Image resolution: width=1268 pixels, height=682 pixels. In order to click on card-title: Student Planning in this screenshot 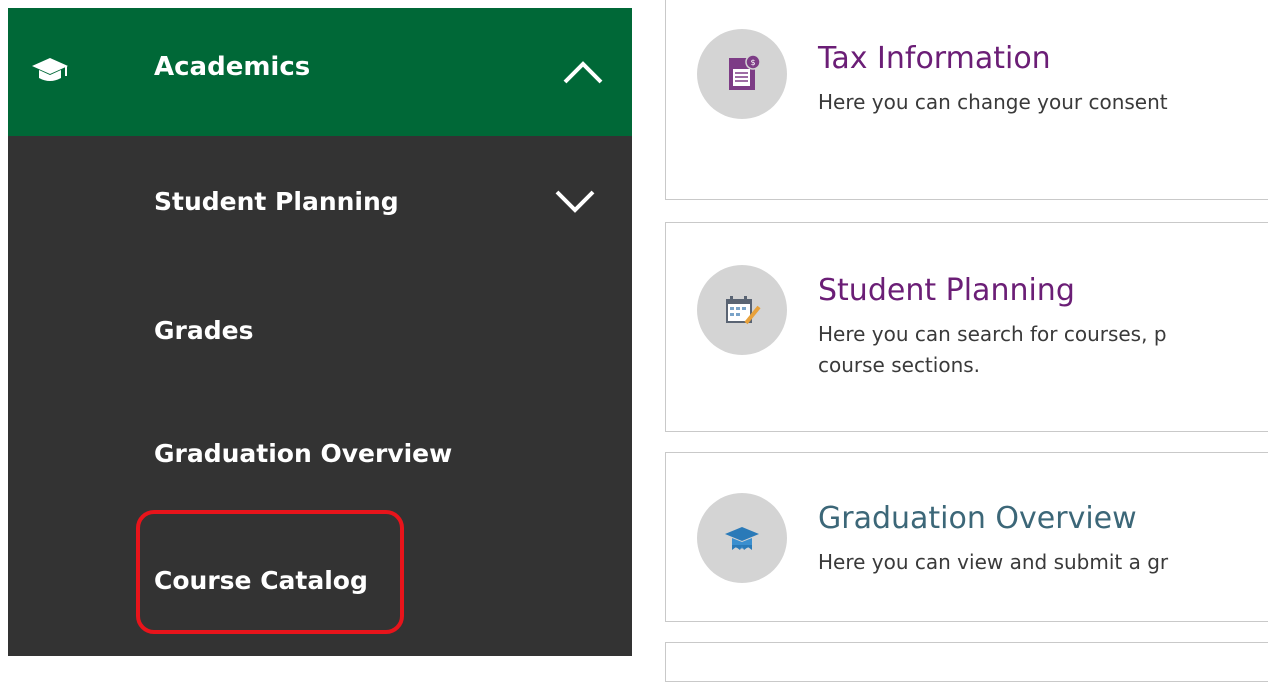, I will do `click(946, 290)`.